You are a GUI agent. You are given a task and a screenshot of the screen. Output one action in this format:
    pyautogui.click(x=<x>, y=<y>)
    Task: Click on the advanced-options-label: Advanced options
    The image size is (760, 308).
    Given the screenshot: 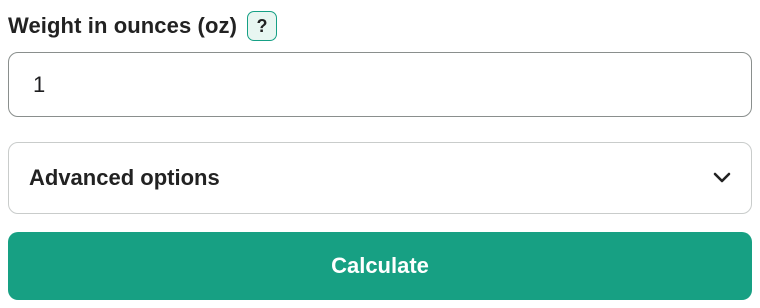 What is the action you would take?
    pyautogui.click(x=124, y=177)
    